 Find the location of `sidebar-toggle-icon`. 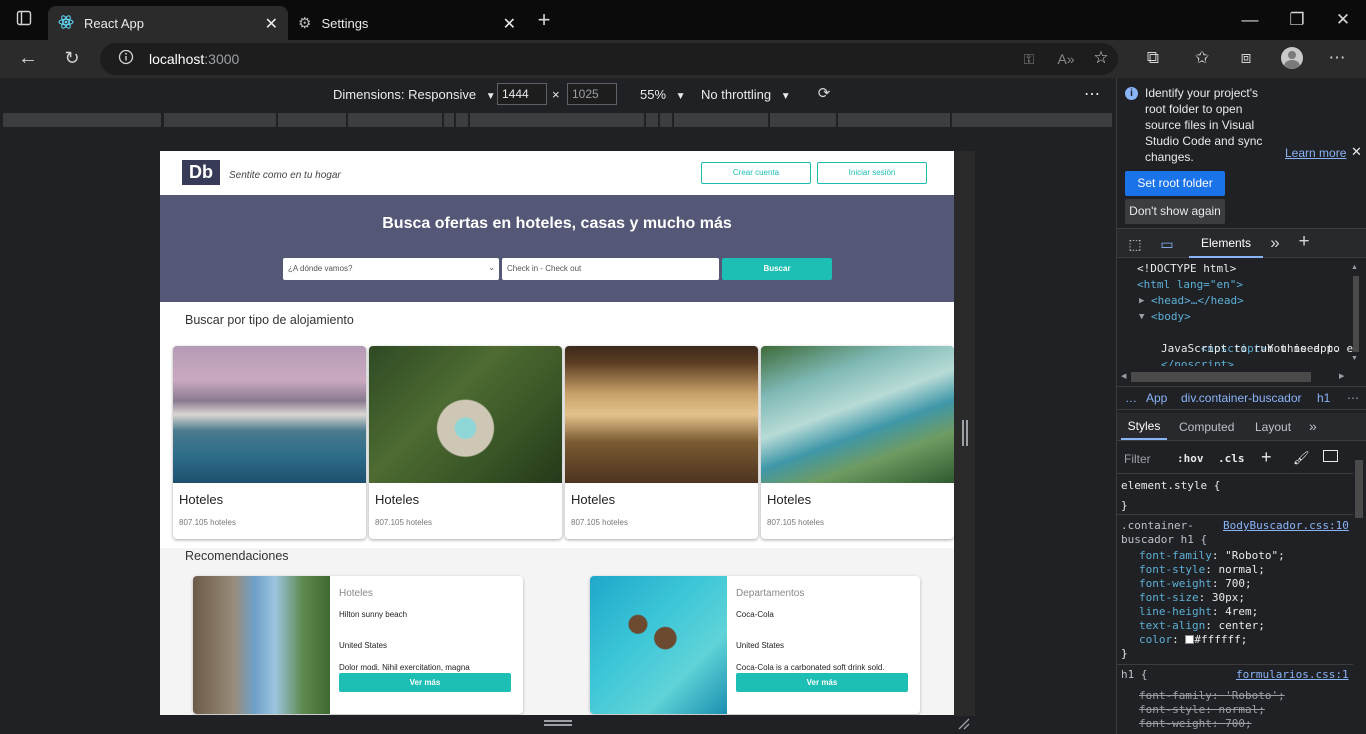

sidebar-toggle-icon is located at coordinates (1330, 456).